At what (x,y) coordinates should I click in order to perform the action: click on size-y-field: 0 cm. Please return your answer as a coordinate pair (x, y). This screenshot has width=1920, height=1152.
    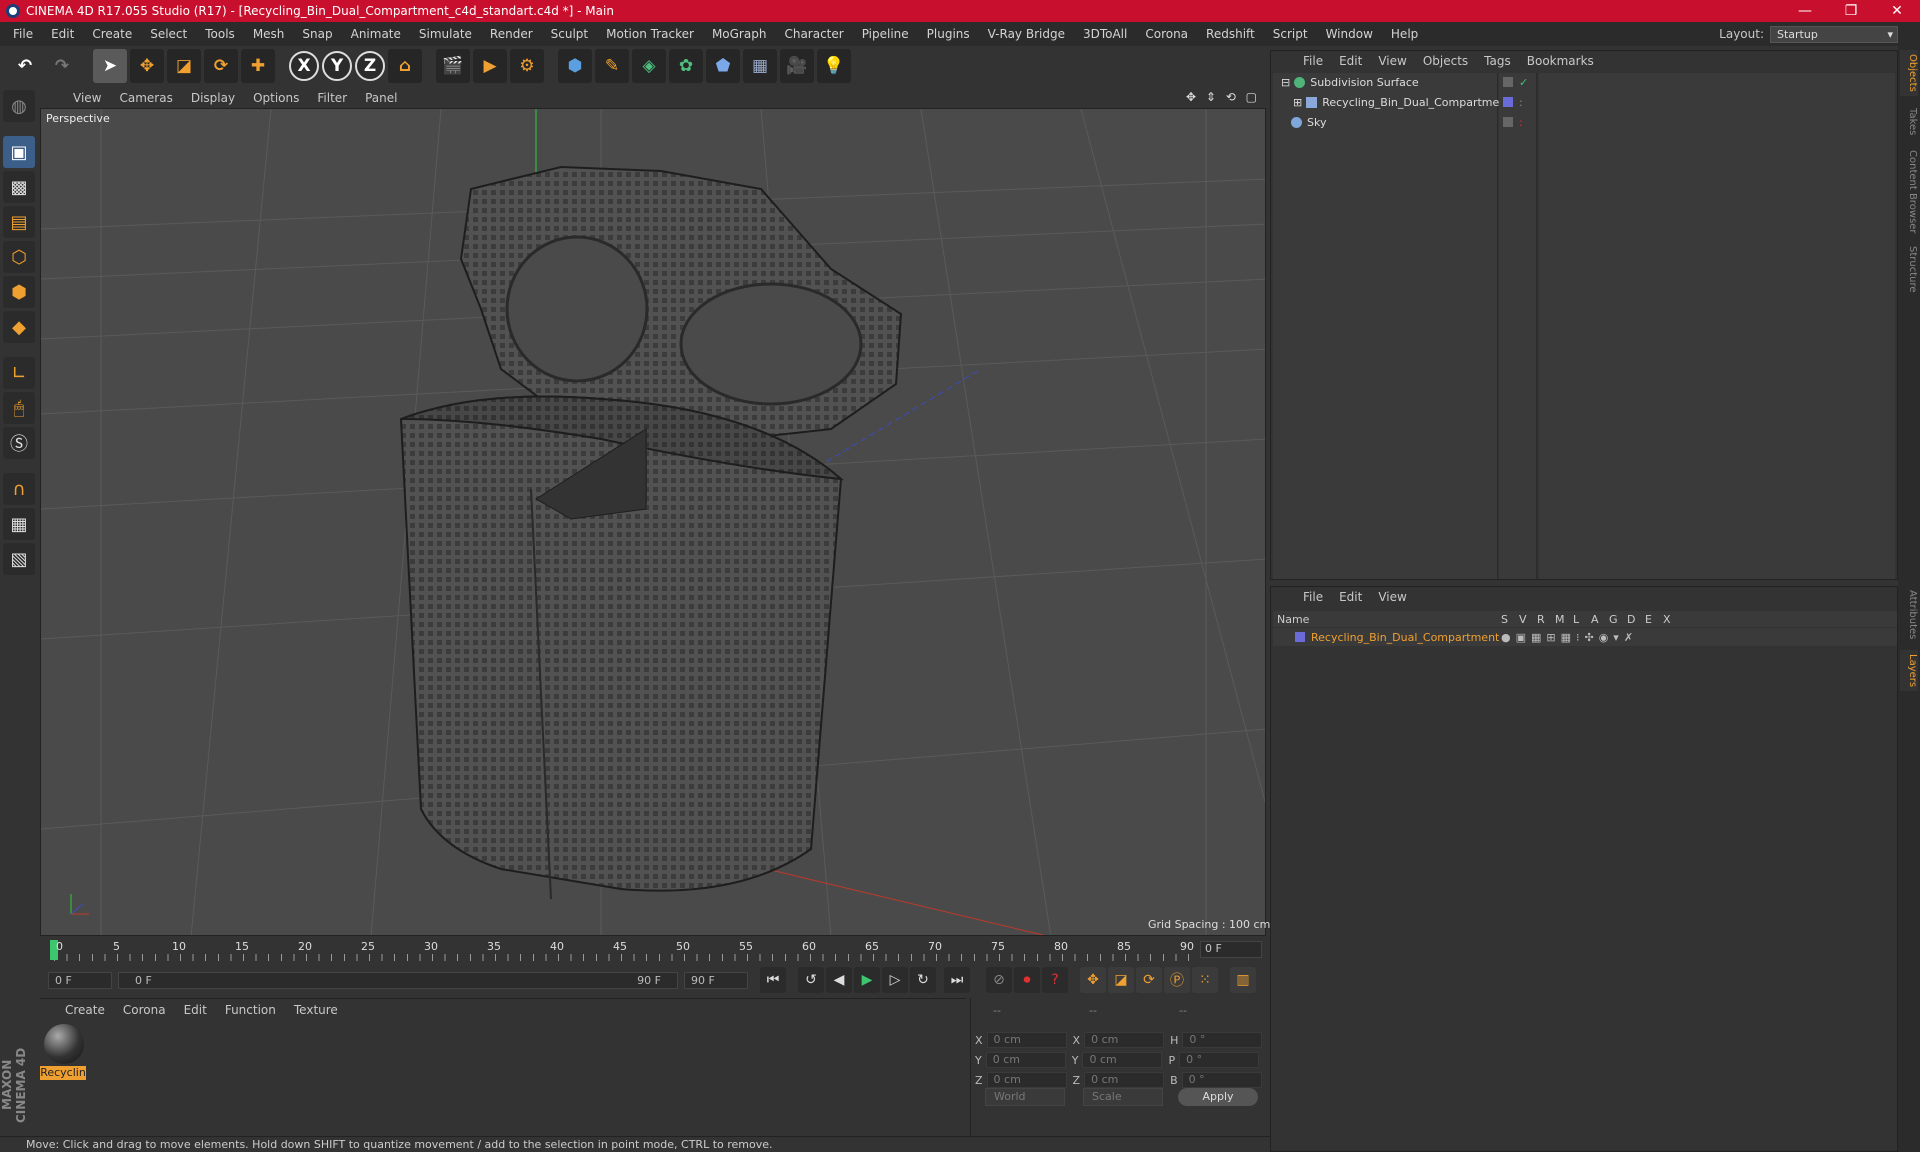
    Looking at the image, I should click on (1122, 1060).